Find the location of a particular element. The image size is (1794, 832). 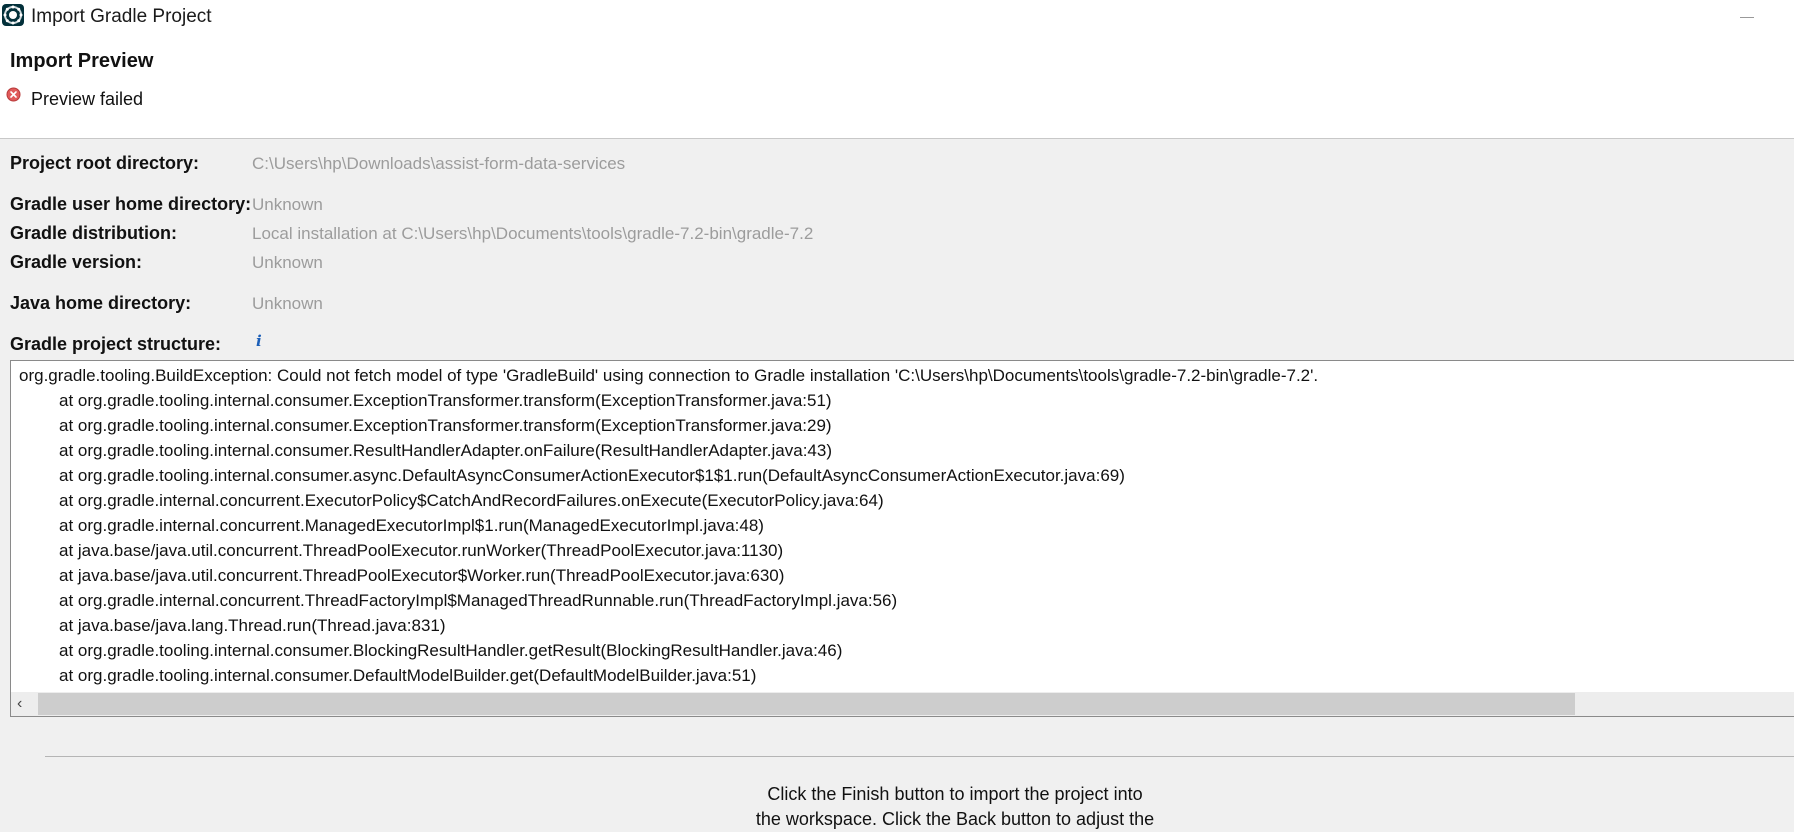

java-home-value: Unknown is located at coordinates (287, 303).